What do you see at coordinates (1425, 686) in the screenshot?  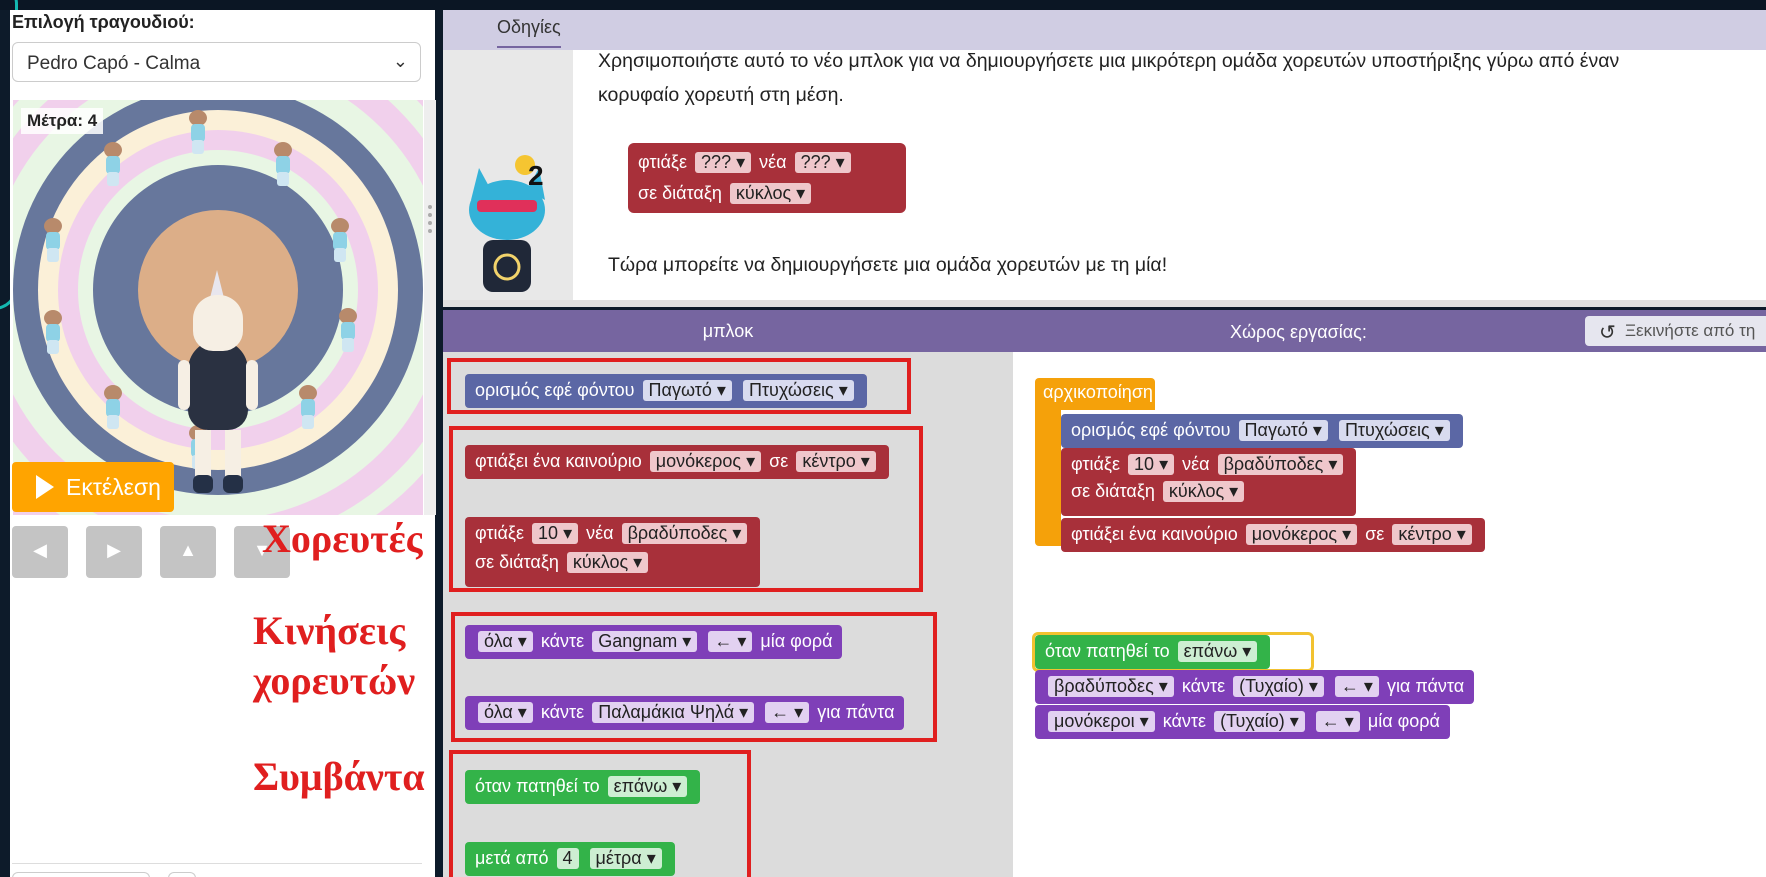 I see `block-label: για πάντα` at bounding box center [1425, 686].